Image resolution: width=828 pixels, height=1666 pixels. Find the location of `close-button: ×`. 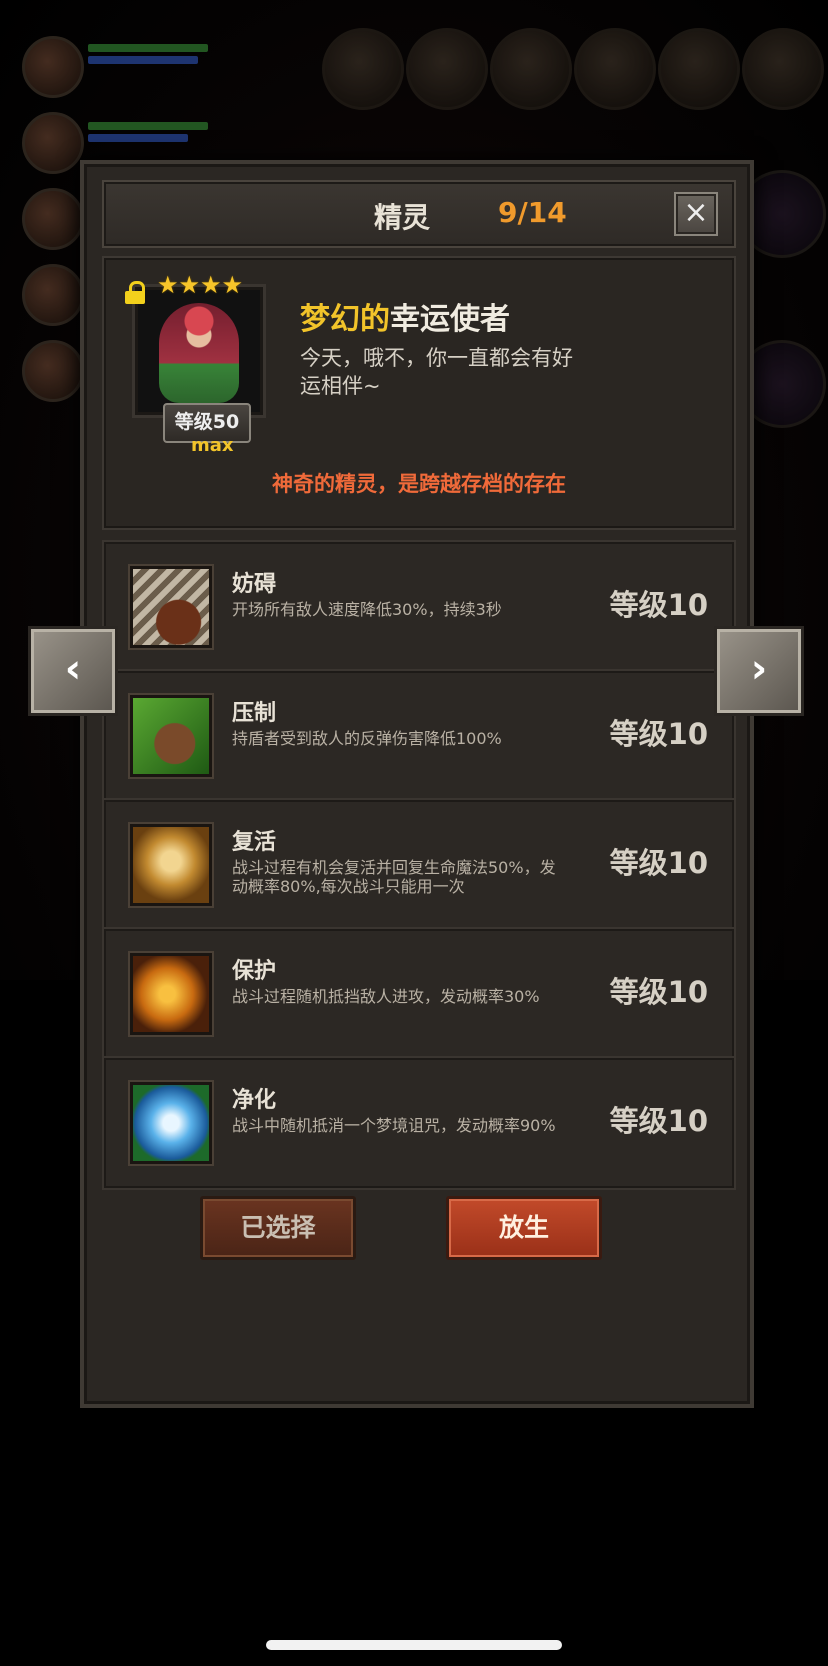

close-button: × is located at coordinates (696, 214).